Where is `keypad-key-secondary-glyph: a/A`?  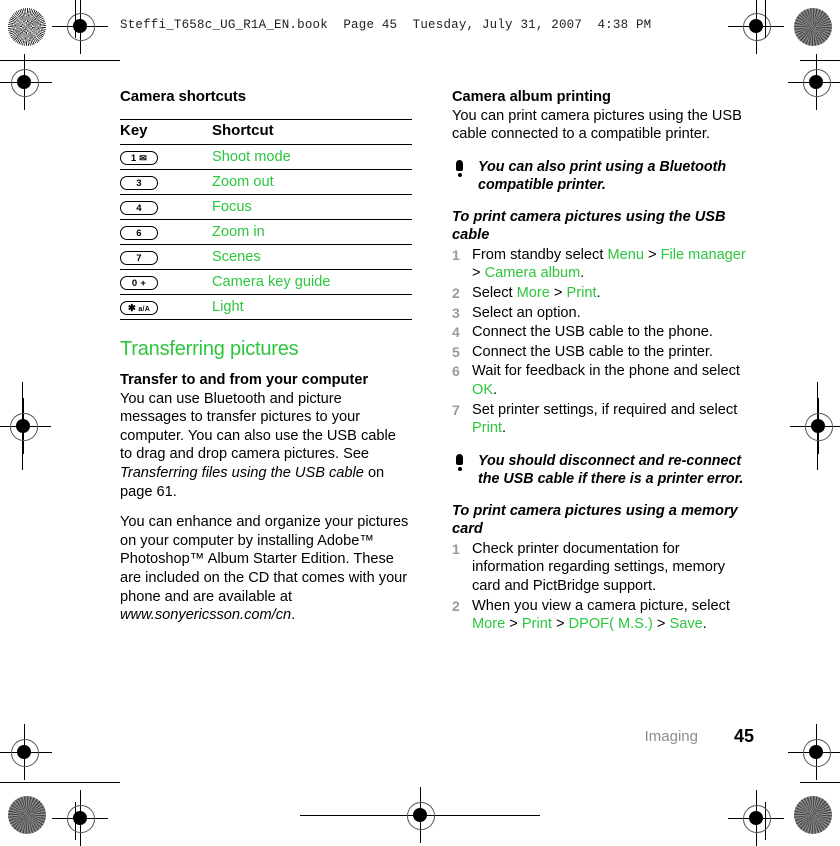
keypad-key-secondary-glyph: a/A is located at coordinates (143, 309).